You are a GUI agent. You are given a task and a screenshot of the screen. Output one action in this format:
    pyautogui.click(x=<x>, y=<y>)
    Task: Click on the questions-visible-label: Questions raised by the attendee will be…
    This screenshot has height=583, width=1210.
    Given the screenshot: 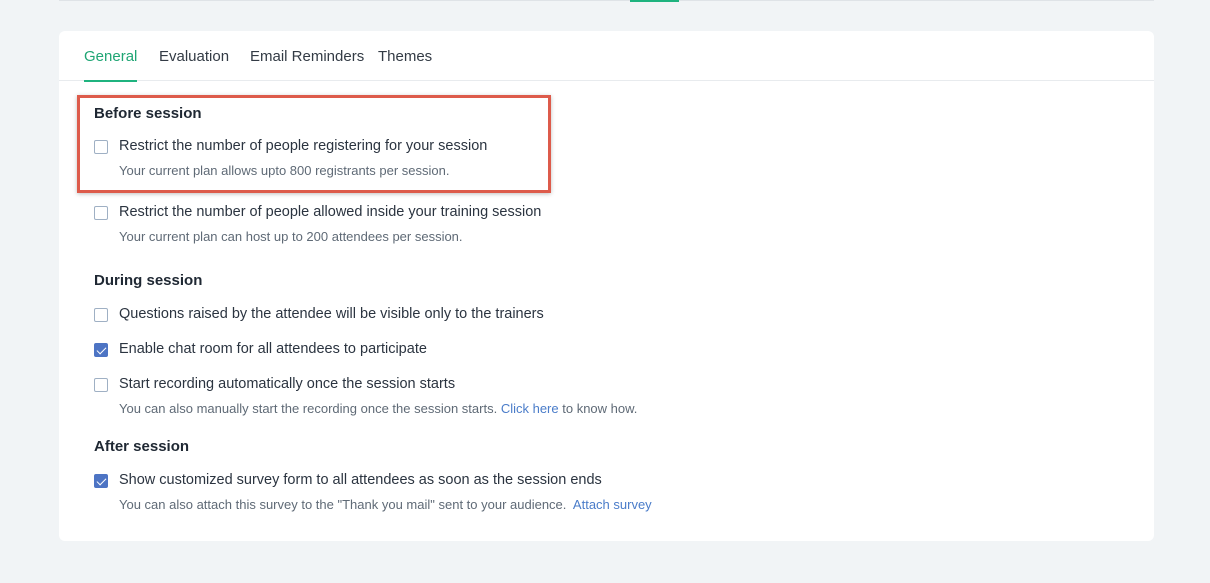 What is the action you would take?
    pyautogui.click(x=331, y=314)
    